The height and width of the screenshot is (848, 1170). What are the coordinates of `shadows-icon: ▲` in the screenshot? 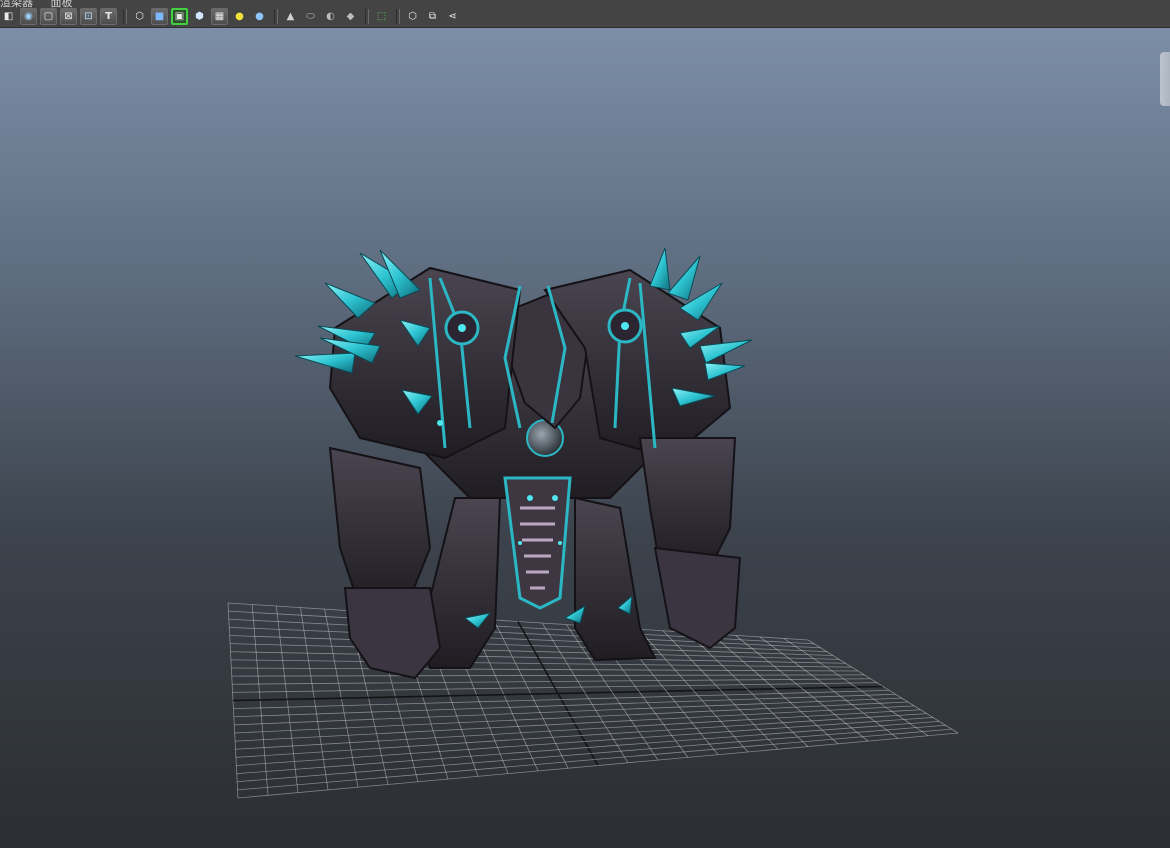 It's located at (290, 16).